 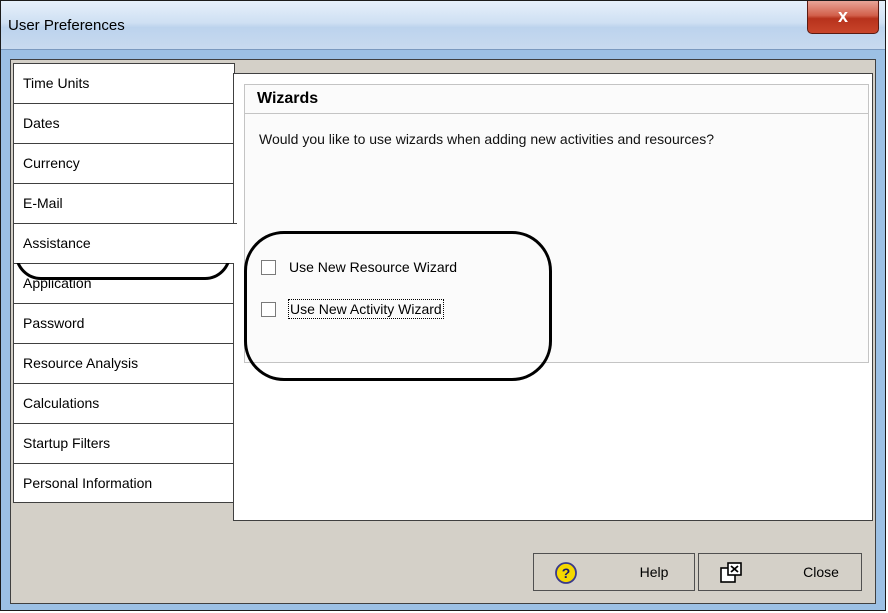 I want to click on close-button: Close, so click(x=780, y=572).